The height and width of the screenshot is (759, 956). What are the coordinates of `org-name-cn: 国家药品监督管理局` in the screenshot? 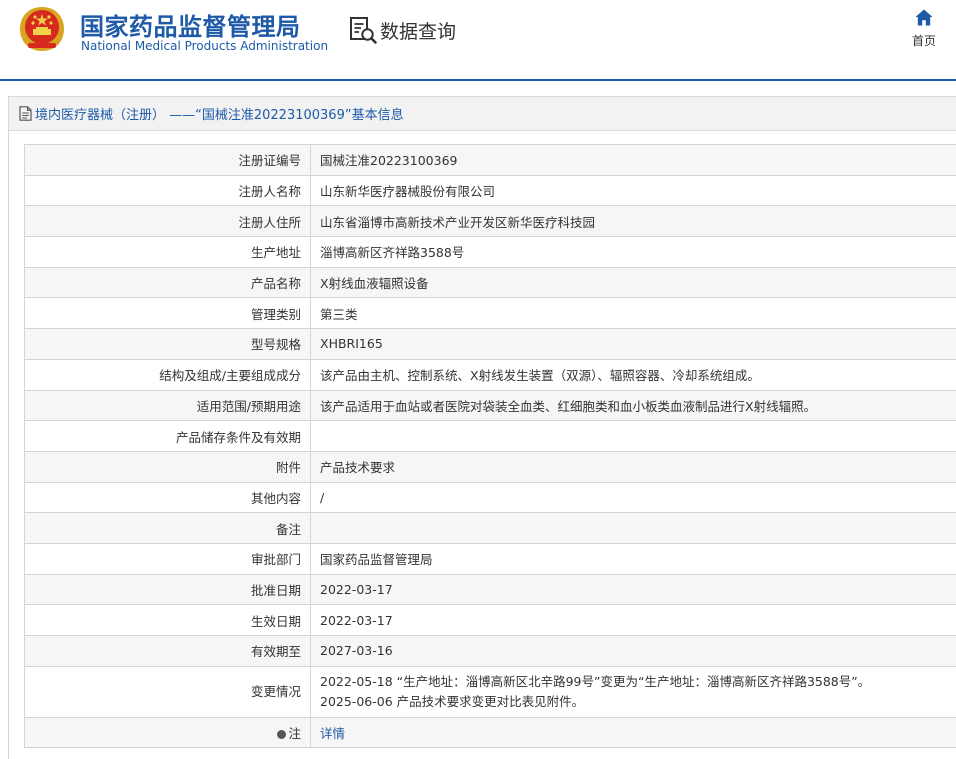 It's located at (190, 24).